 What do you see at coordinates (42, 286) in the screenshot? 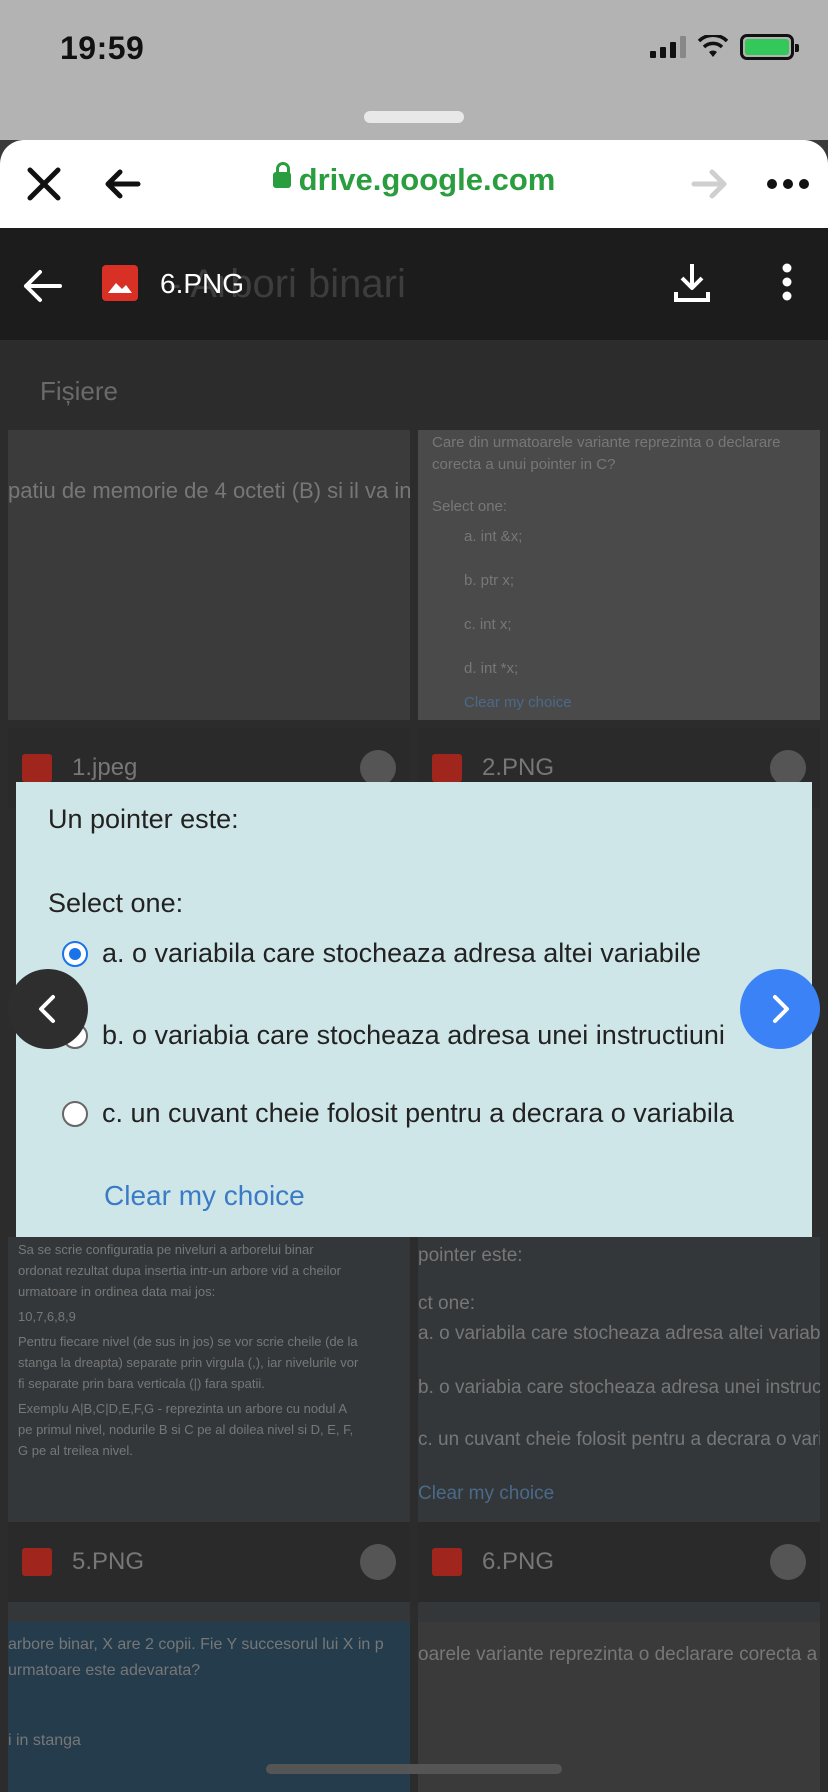
I see `back-arrow-icon` at bounding box center [42, 286].